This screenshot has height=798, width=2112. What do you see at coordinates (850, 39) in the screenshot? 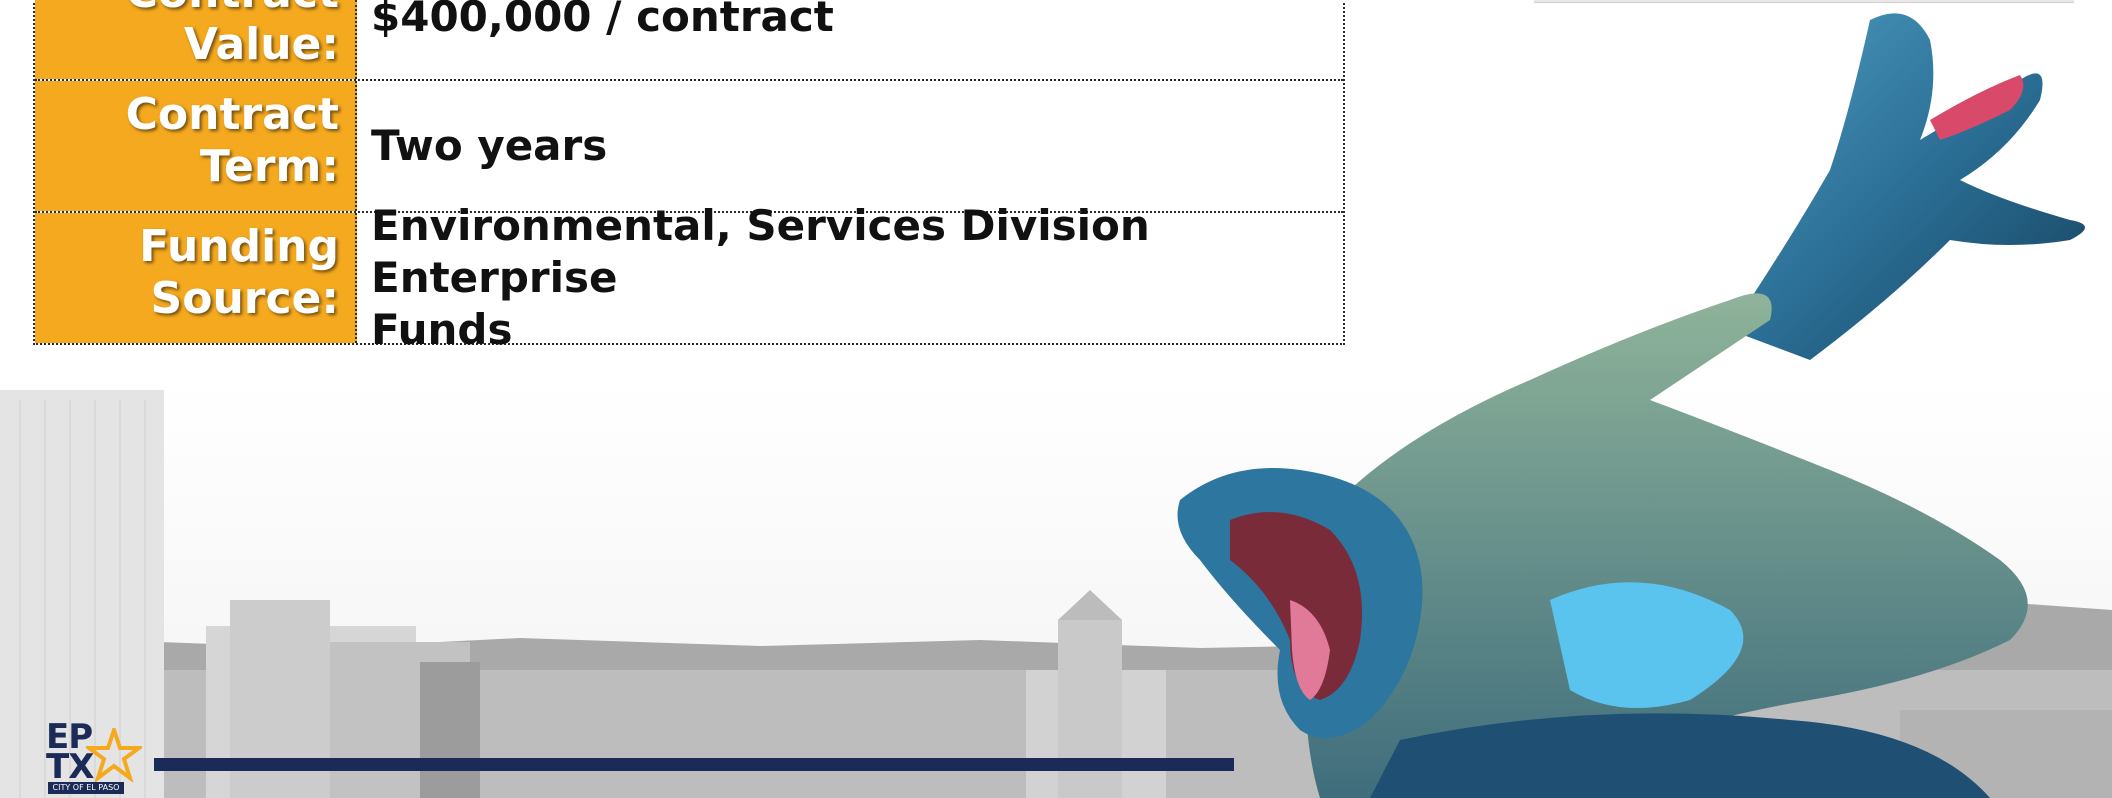
I see `row-value: $400,000 / contract` at bounding box center [850, 39].